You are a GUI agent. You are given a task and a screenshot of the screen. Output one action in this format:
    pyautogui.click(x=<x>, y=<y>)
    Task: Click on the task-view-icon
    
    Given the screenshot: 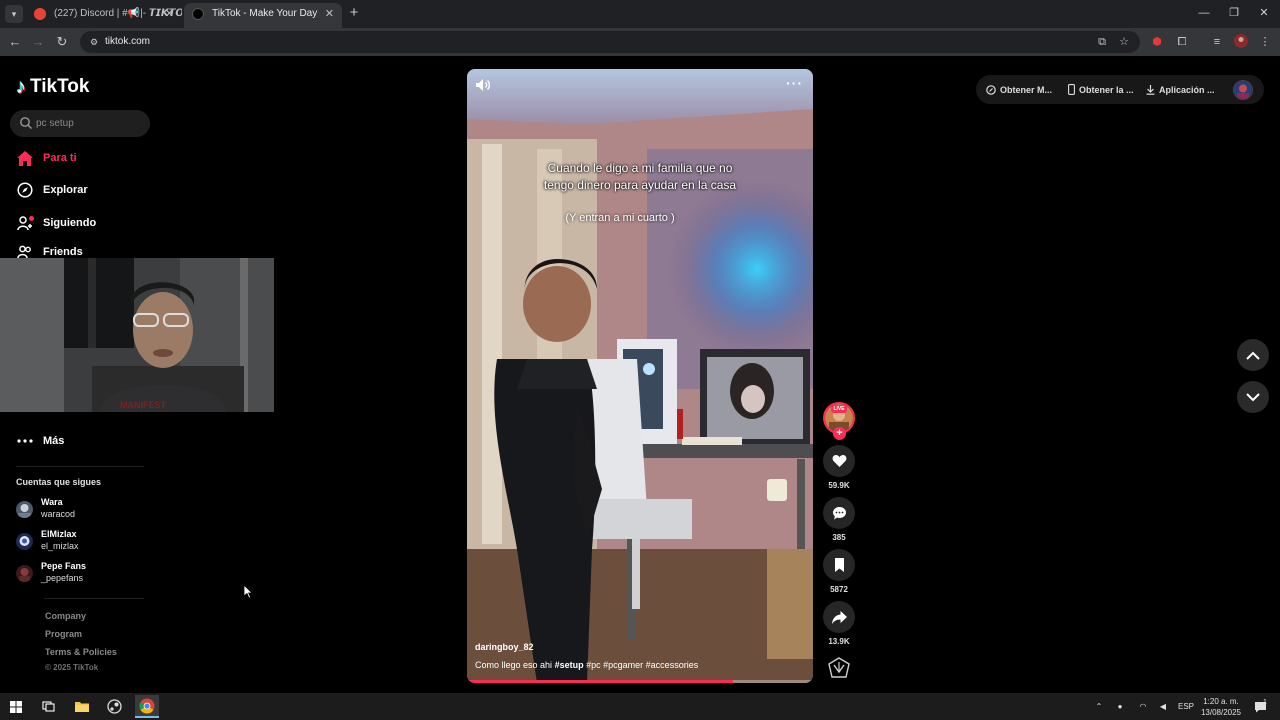 What is the action you would take?
    pyautogui.click(x=48, y=706)
    